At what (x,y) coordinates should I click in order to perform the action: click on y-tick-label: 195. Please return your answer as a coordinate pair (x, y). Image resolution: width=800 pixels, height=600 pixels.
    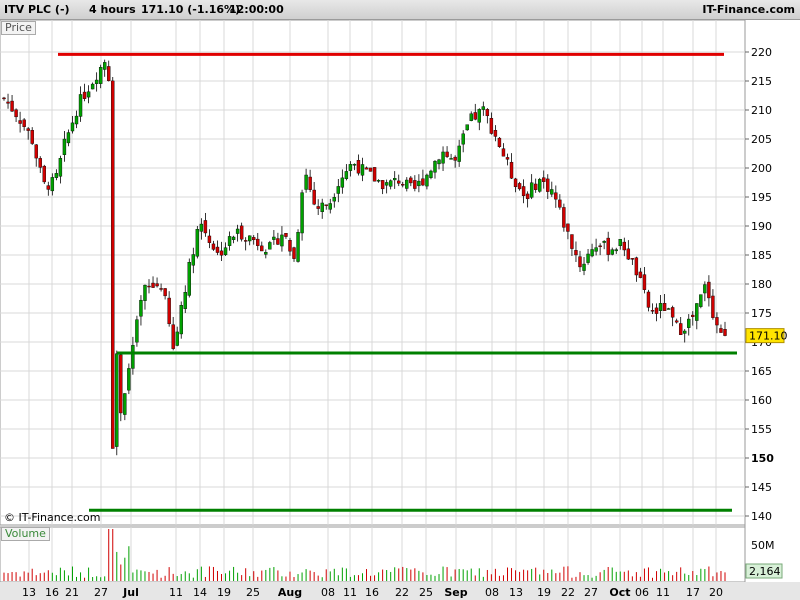
    Looking at the image, I should click on (761, 197).